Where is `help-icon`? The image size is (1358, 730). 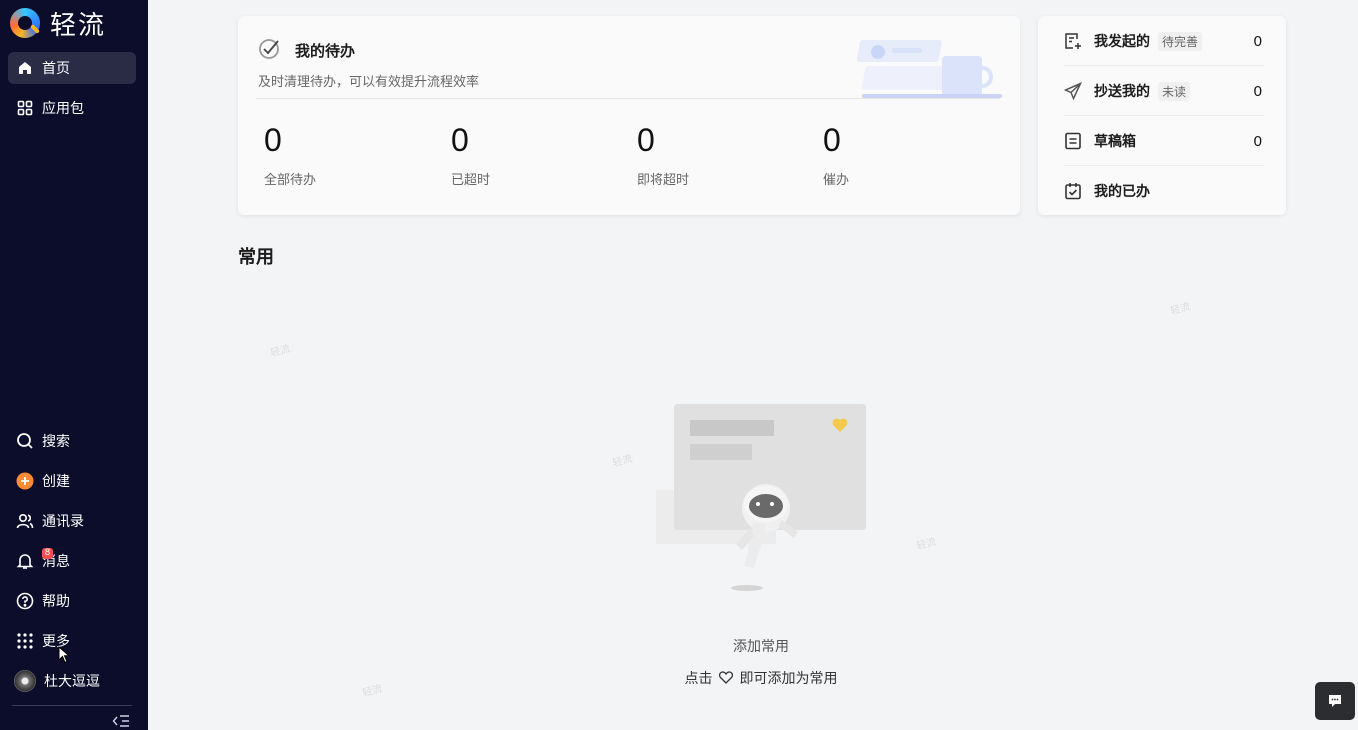
help-icon is located at coordinates (25, 601).